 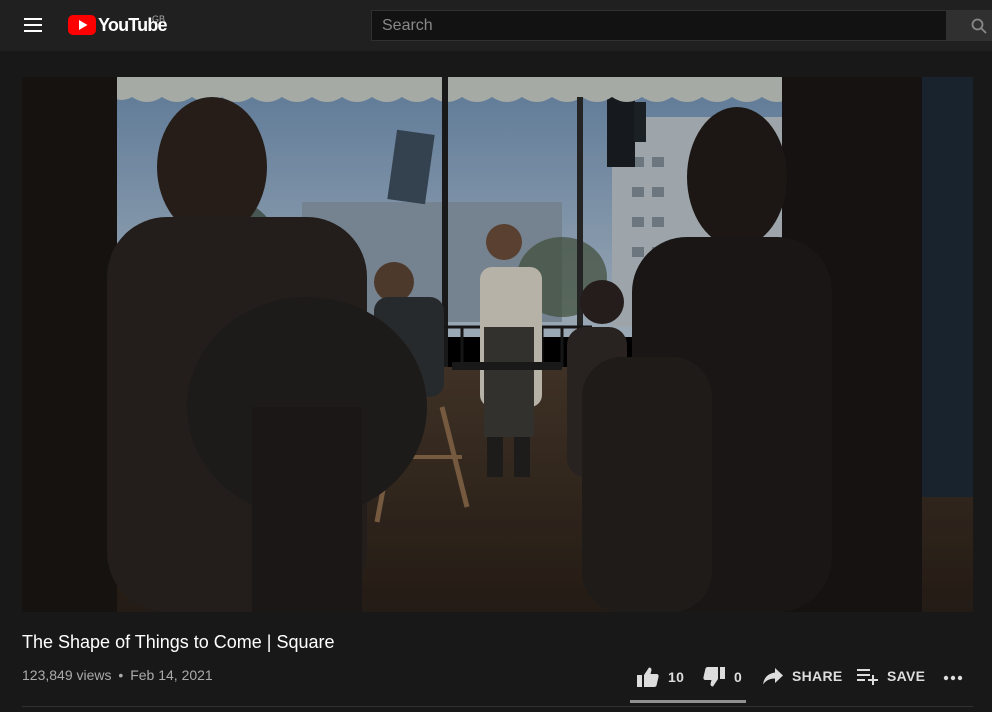 I want to click on video-title: The Shape of Things to Come | Square, so click(x=178, y=642).